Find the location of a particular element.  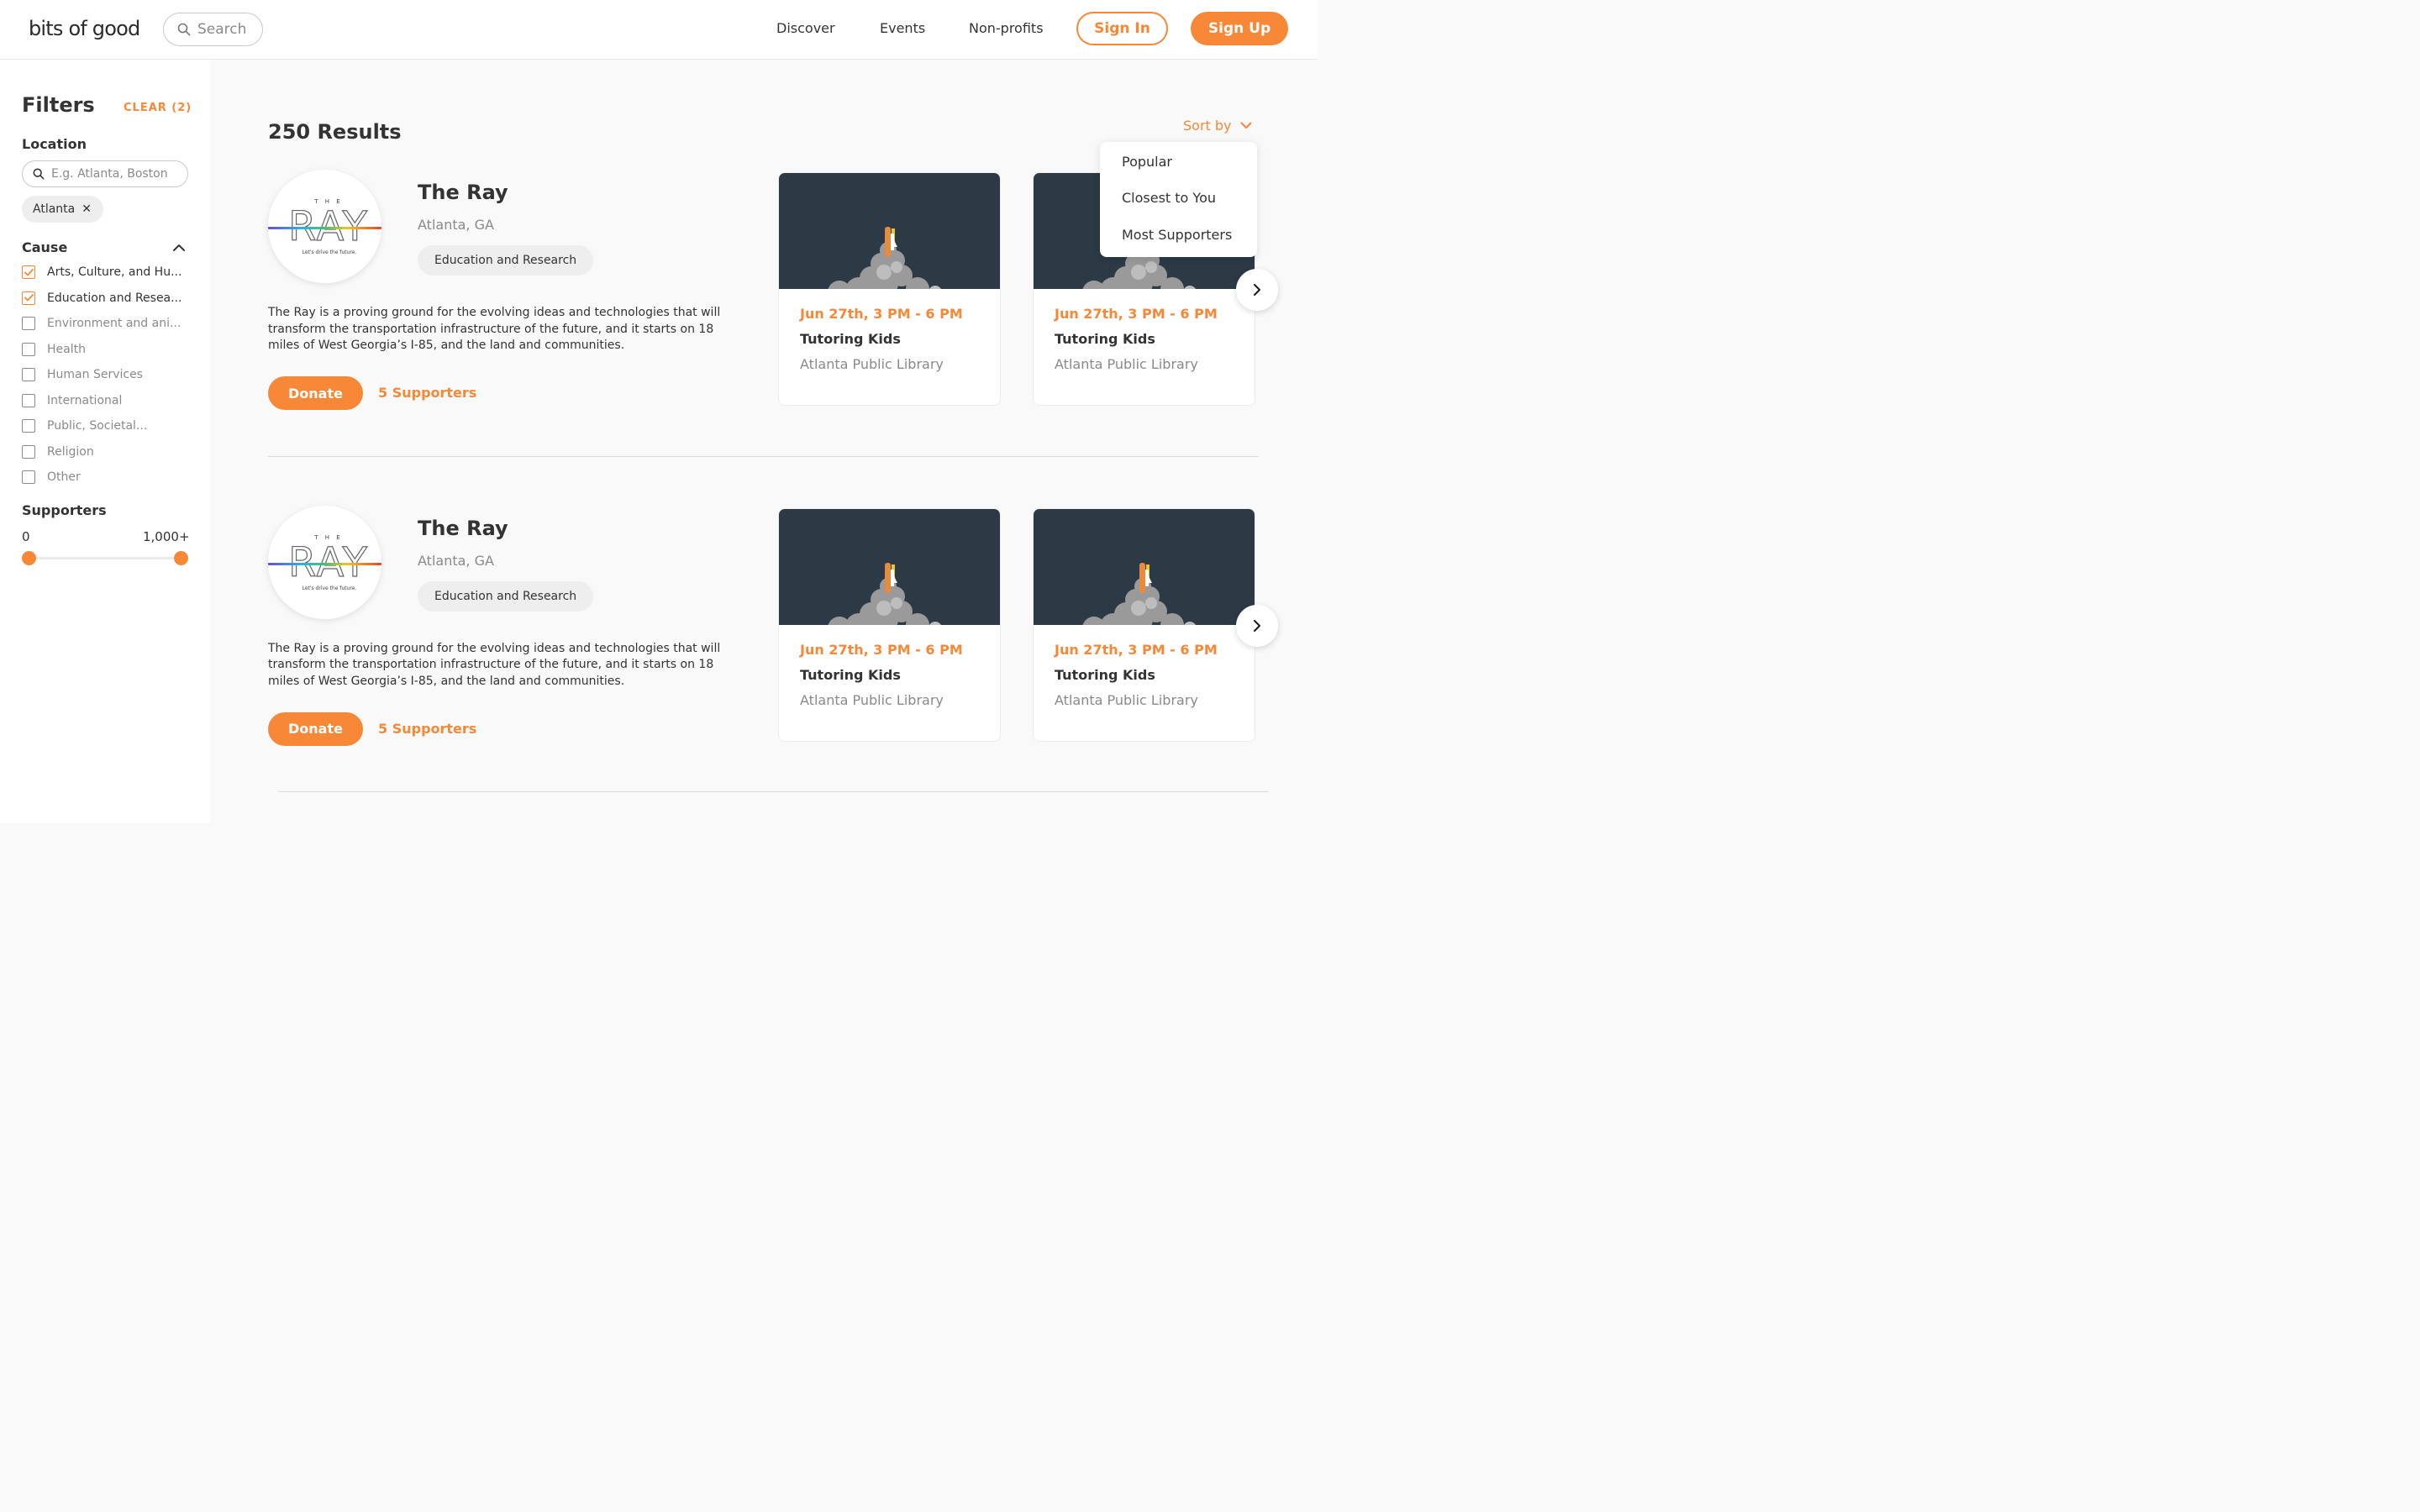

results-count: 250 Results is located at coordinates (335, 132).